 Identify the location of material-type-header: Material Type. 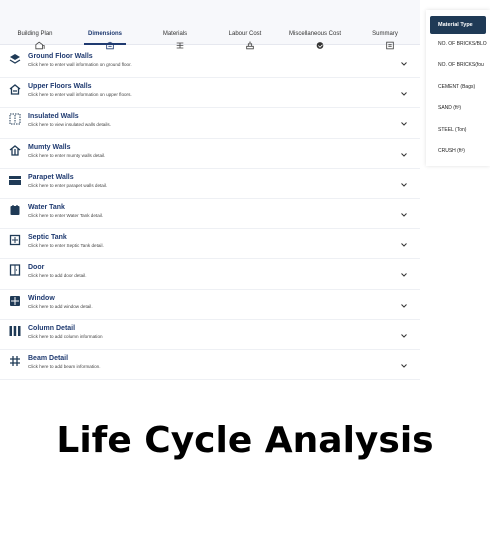
(458, 25).